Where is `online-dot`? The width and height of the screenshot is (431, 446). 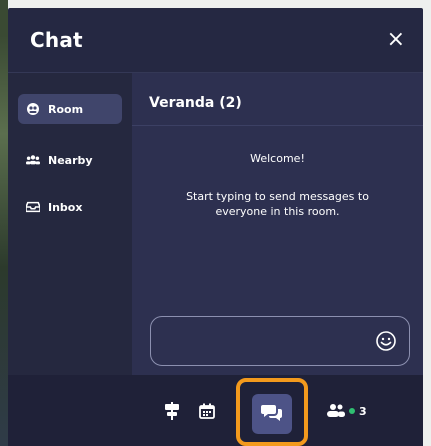 online-dot is located at coordinates (352, 411).